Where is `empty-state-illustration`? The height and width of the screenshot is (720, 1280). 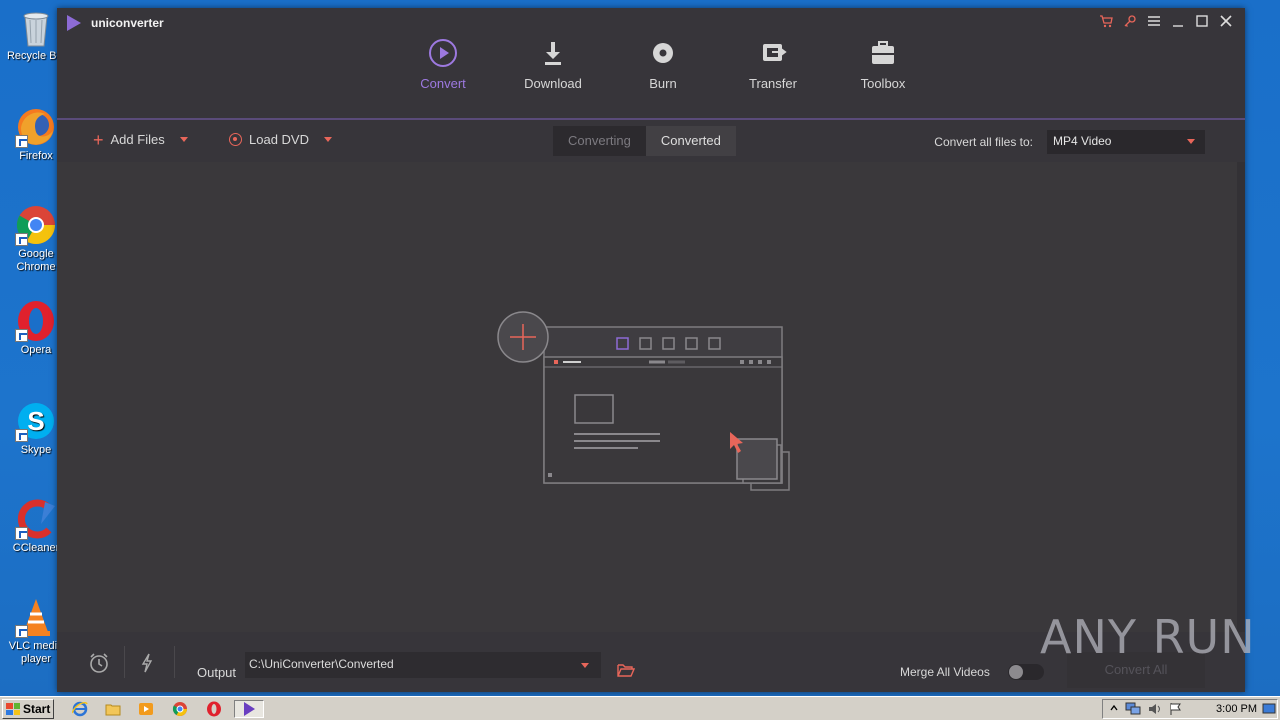
empty-state-illustration is located at coordinates (643, 401).